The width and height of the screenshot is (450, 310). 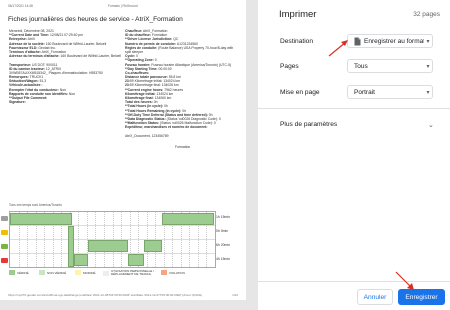 What do you see at coordinates (123, 6) in the screenshot?
I see `page-header-center: Formato | FleGround` at bounding box center [123, 6].